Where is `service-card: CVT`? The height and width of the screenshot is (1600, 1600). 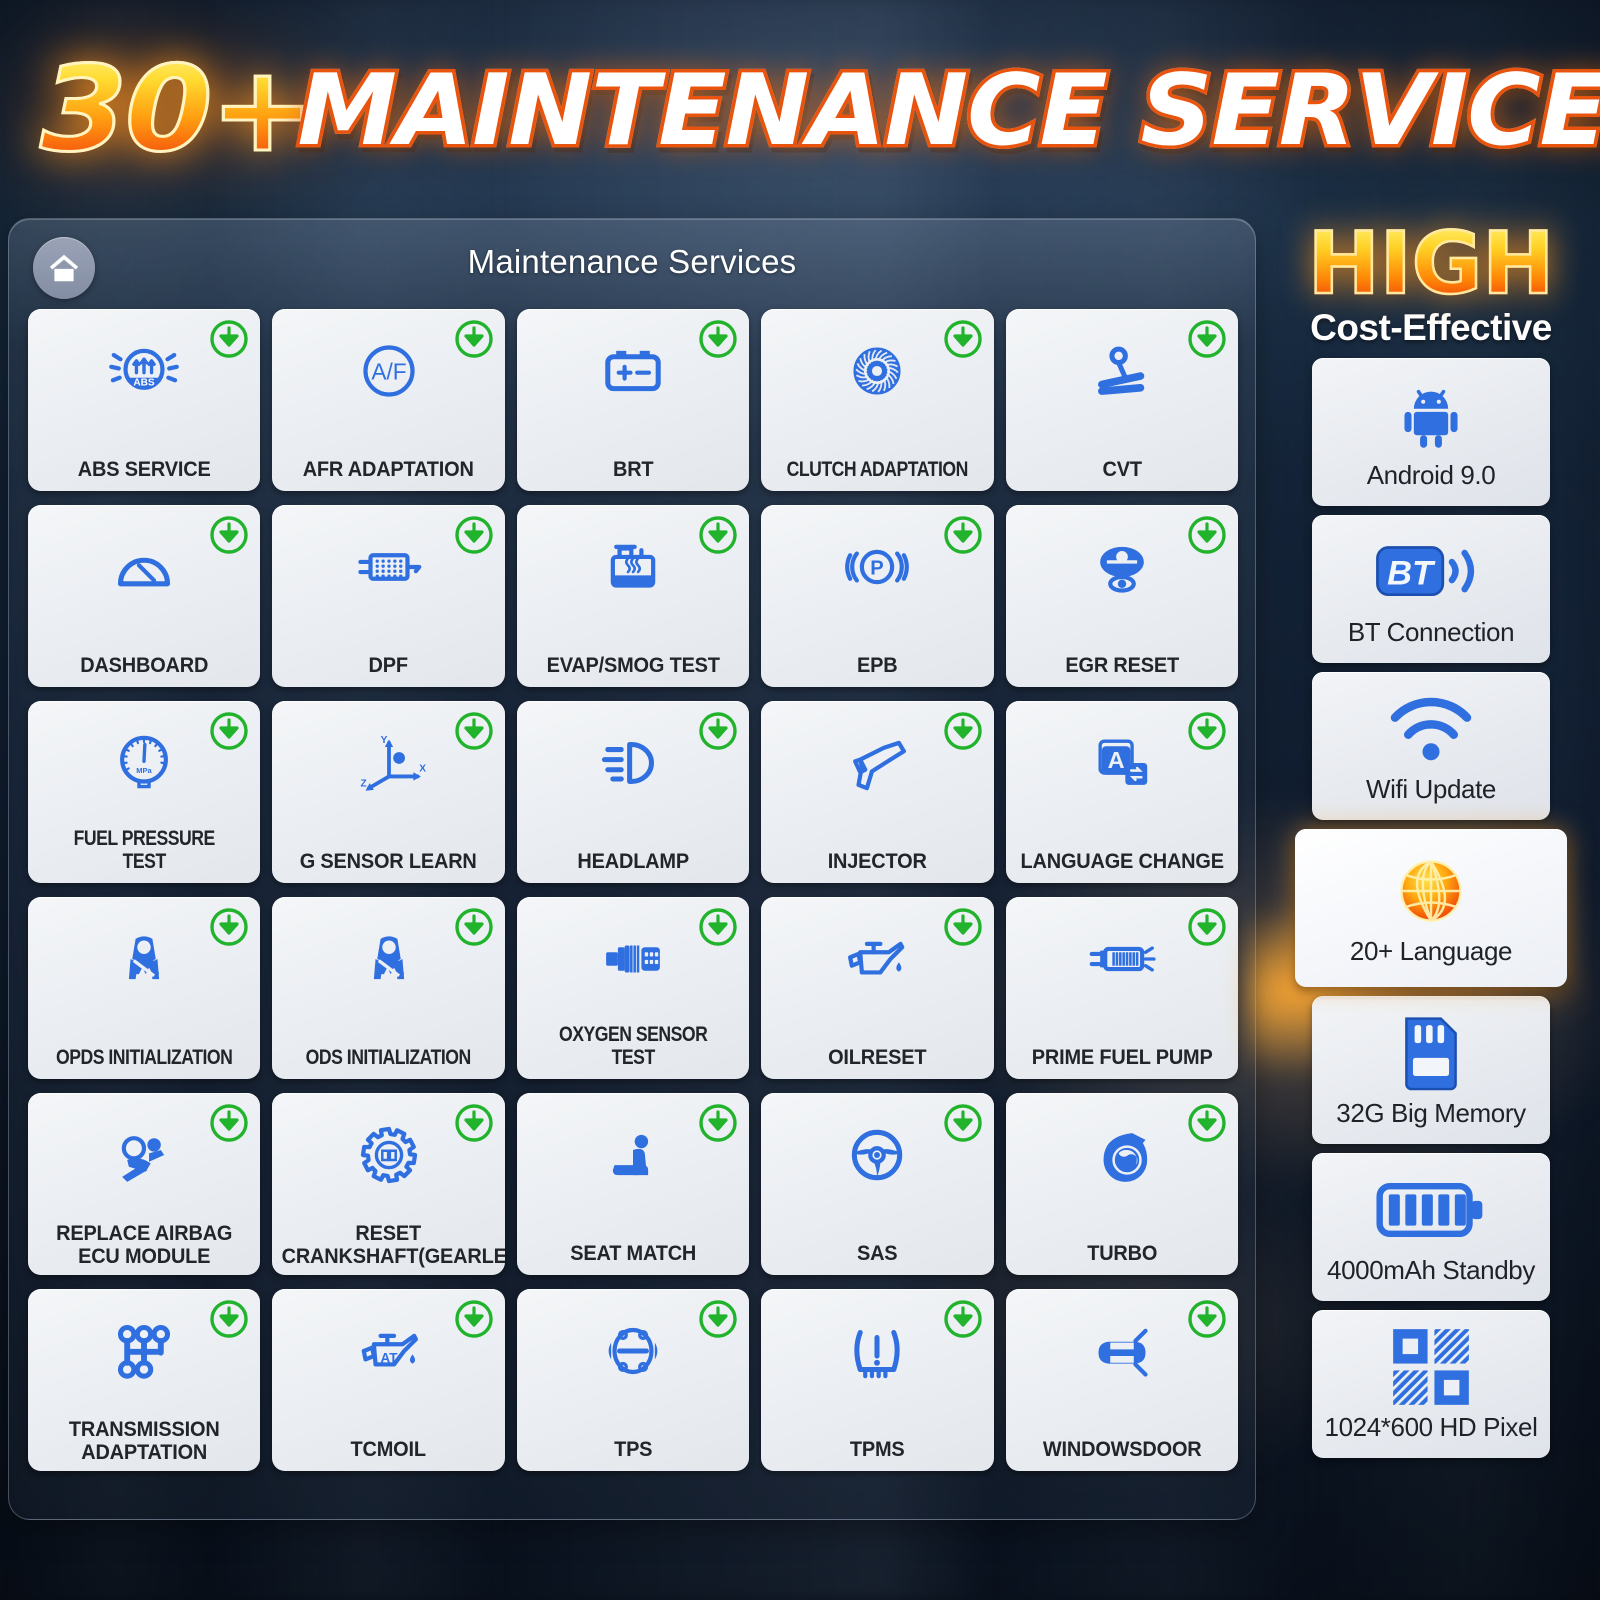 service-card: CVT is located at coordinates (1121, 400).